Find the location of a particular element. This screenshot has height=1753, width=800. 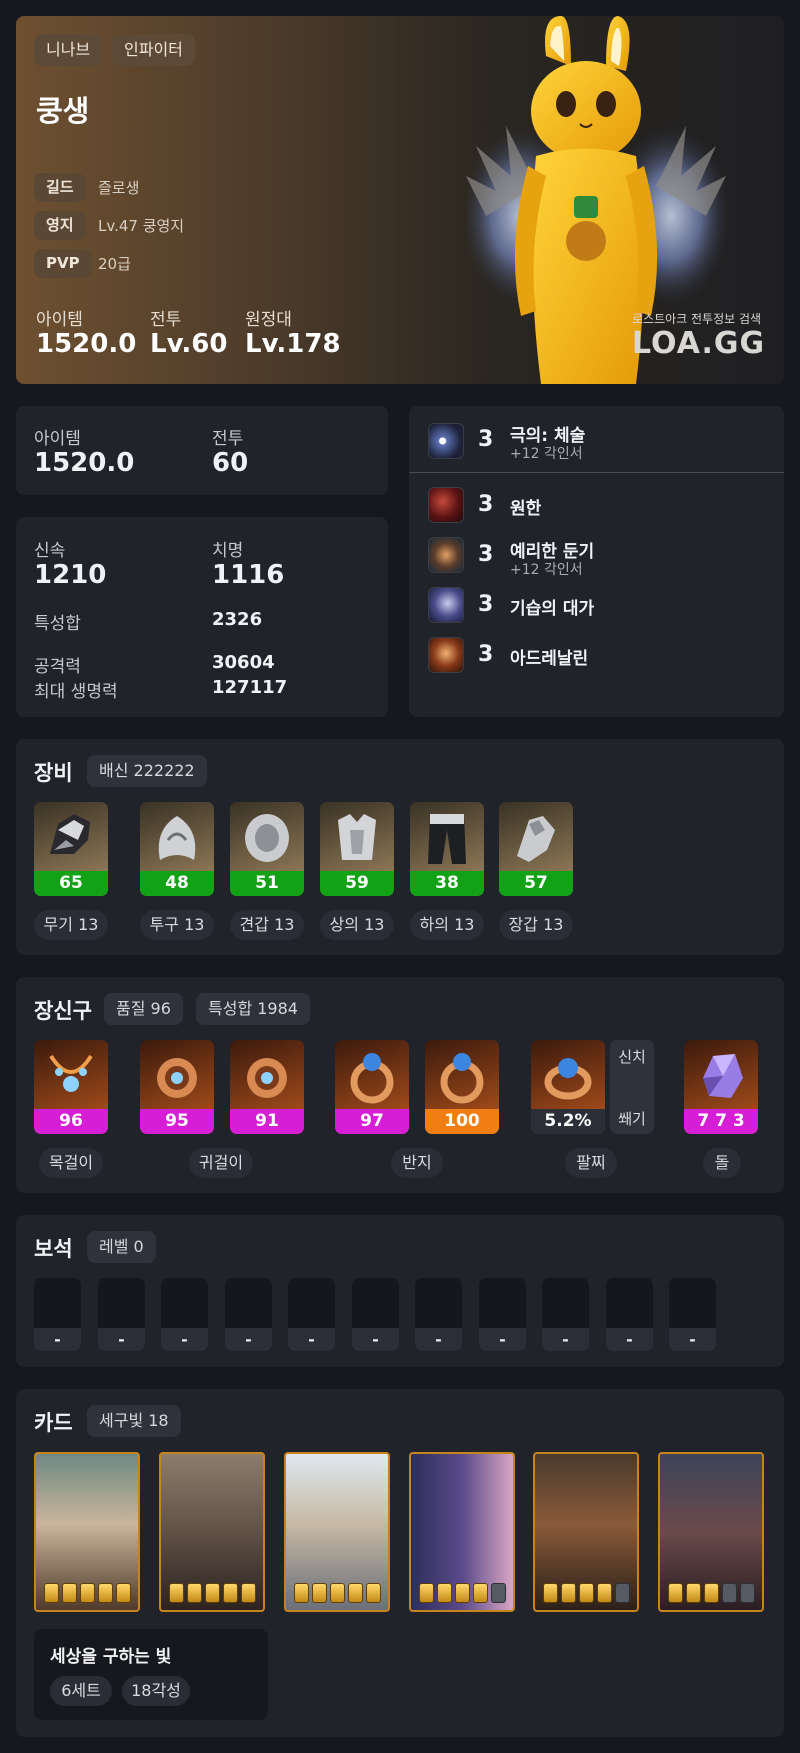

earring-icon is located at coordinates (267, 1078).